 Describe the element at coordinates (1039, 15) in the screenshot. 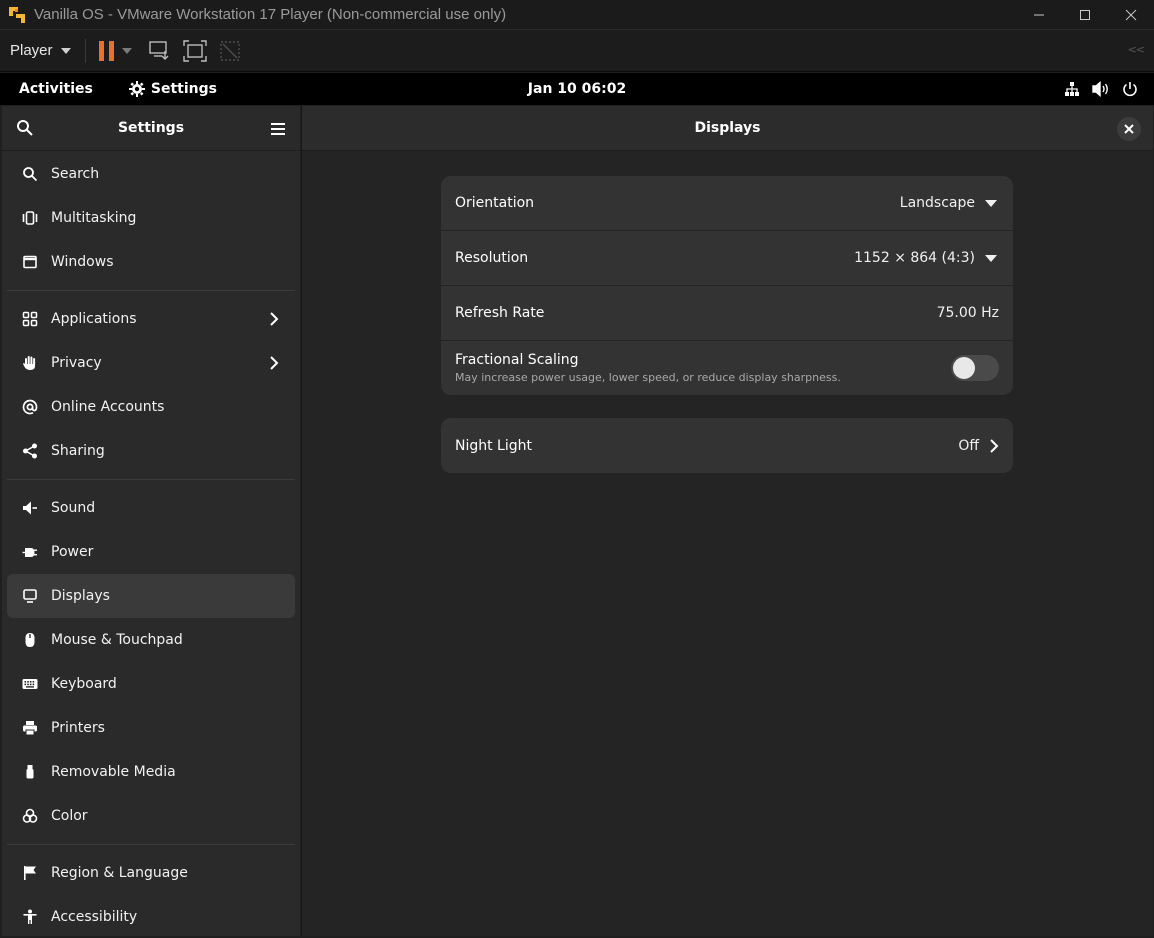

I see `minimize-icon` at that location.